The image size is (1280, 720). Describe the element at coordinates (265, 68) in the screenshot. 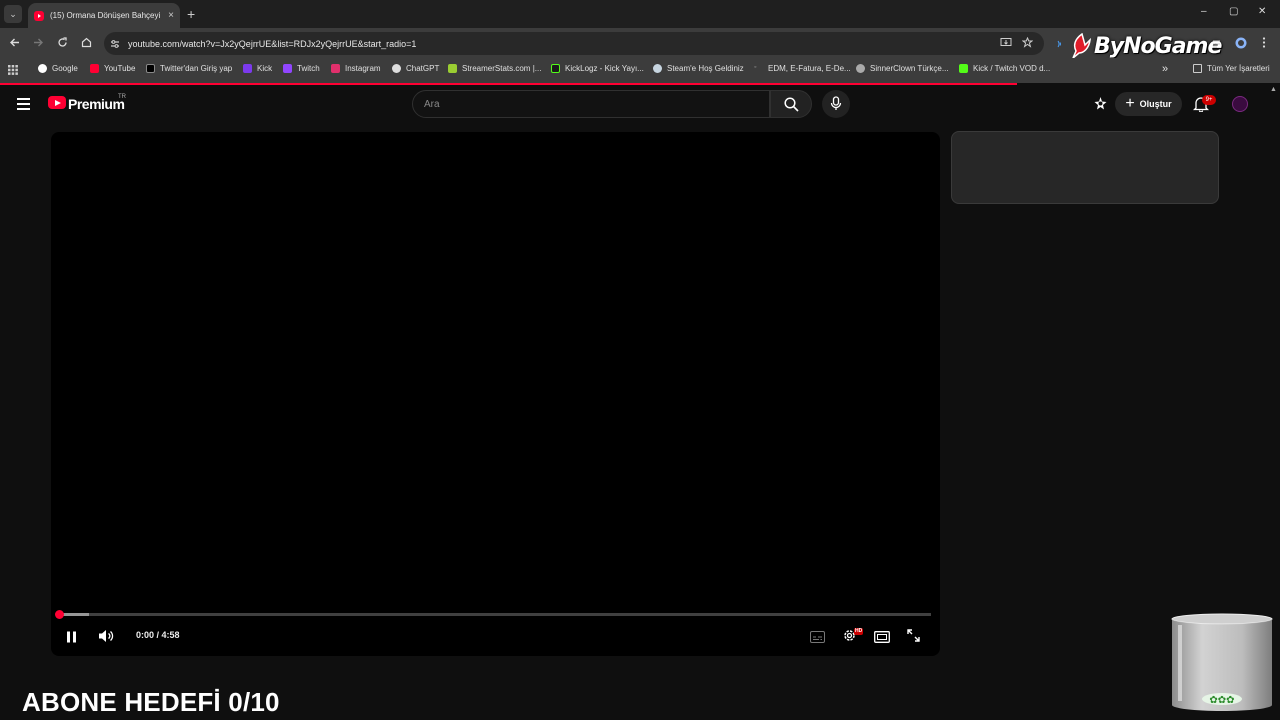

I see `bookmark-label: Kick` at that location.